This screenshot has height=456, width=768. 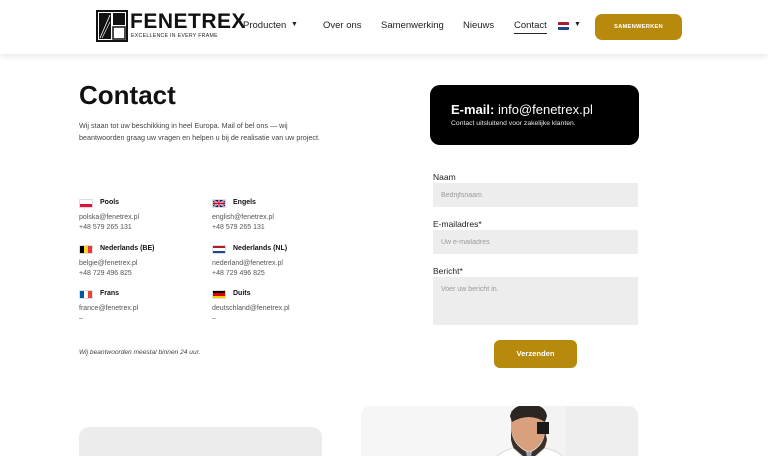 I want to click on pl-flag-icon, so click(x=86, y=203).